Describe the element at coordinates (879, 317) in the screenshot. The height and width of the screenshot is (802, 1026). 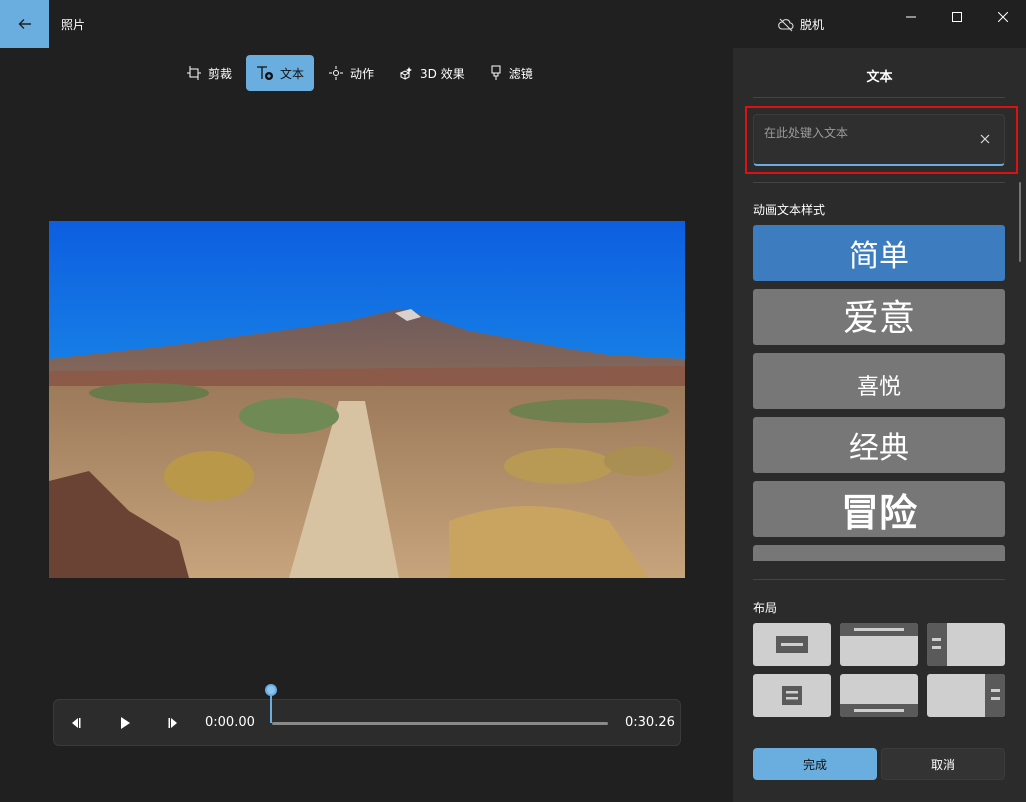
I see `style-love: 爱意` at that location.